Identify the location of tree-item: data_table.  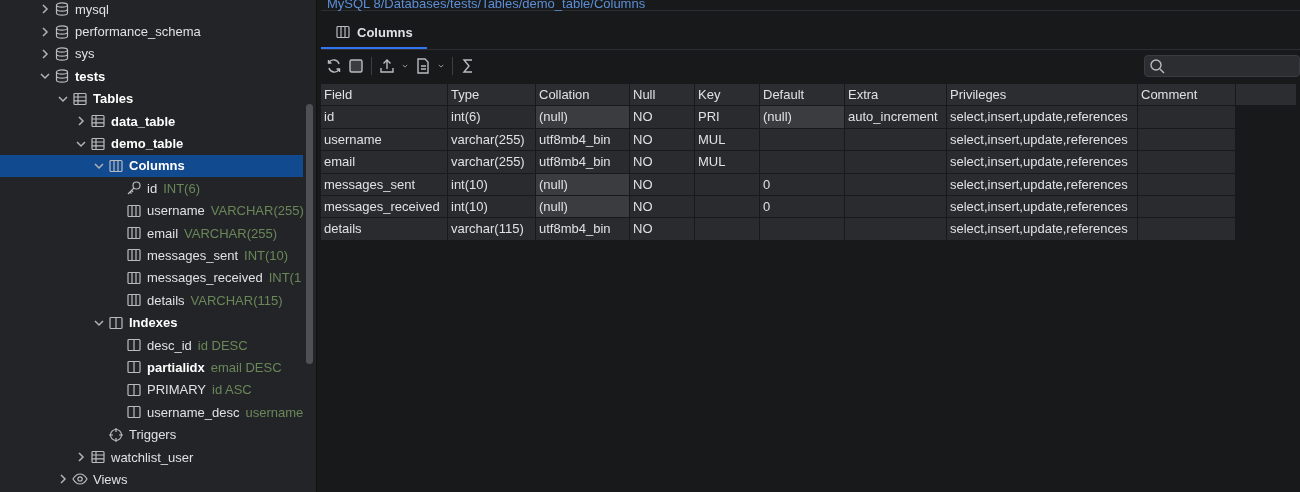
(151, 121).